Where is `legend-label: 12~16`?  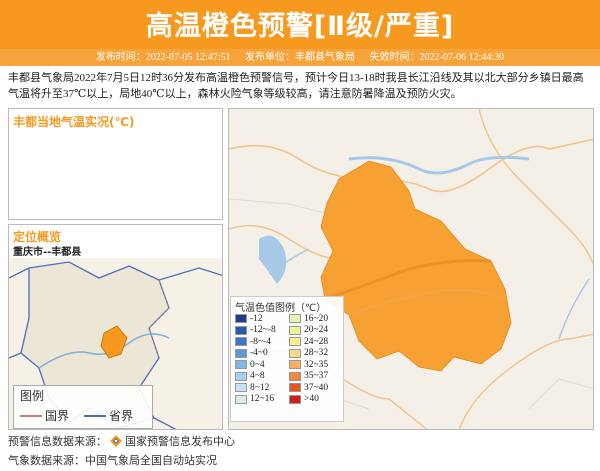
legend-label: 12~16 is located at coordinates (262, 399).